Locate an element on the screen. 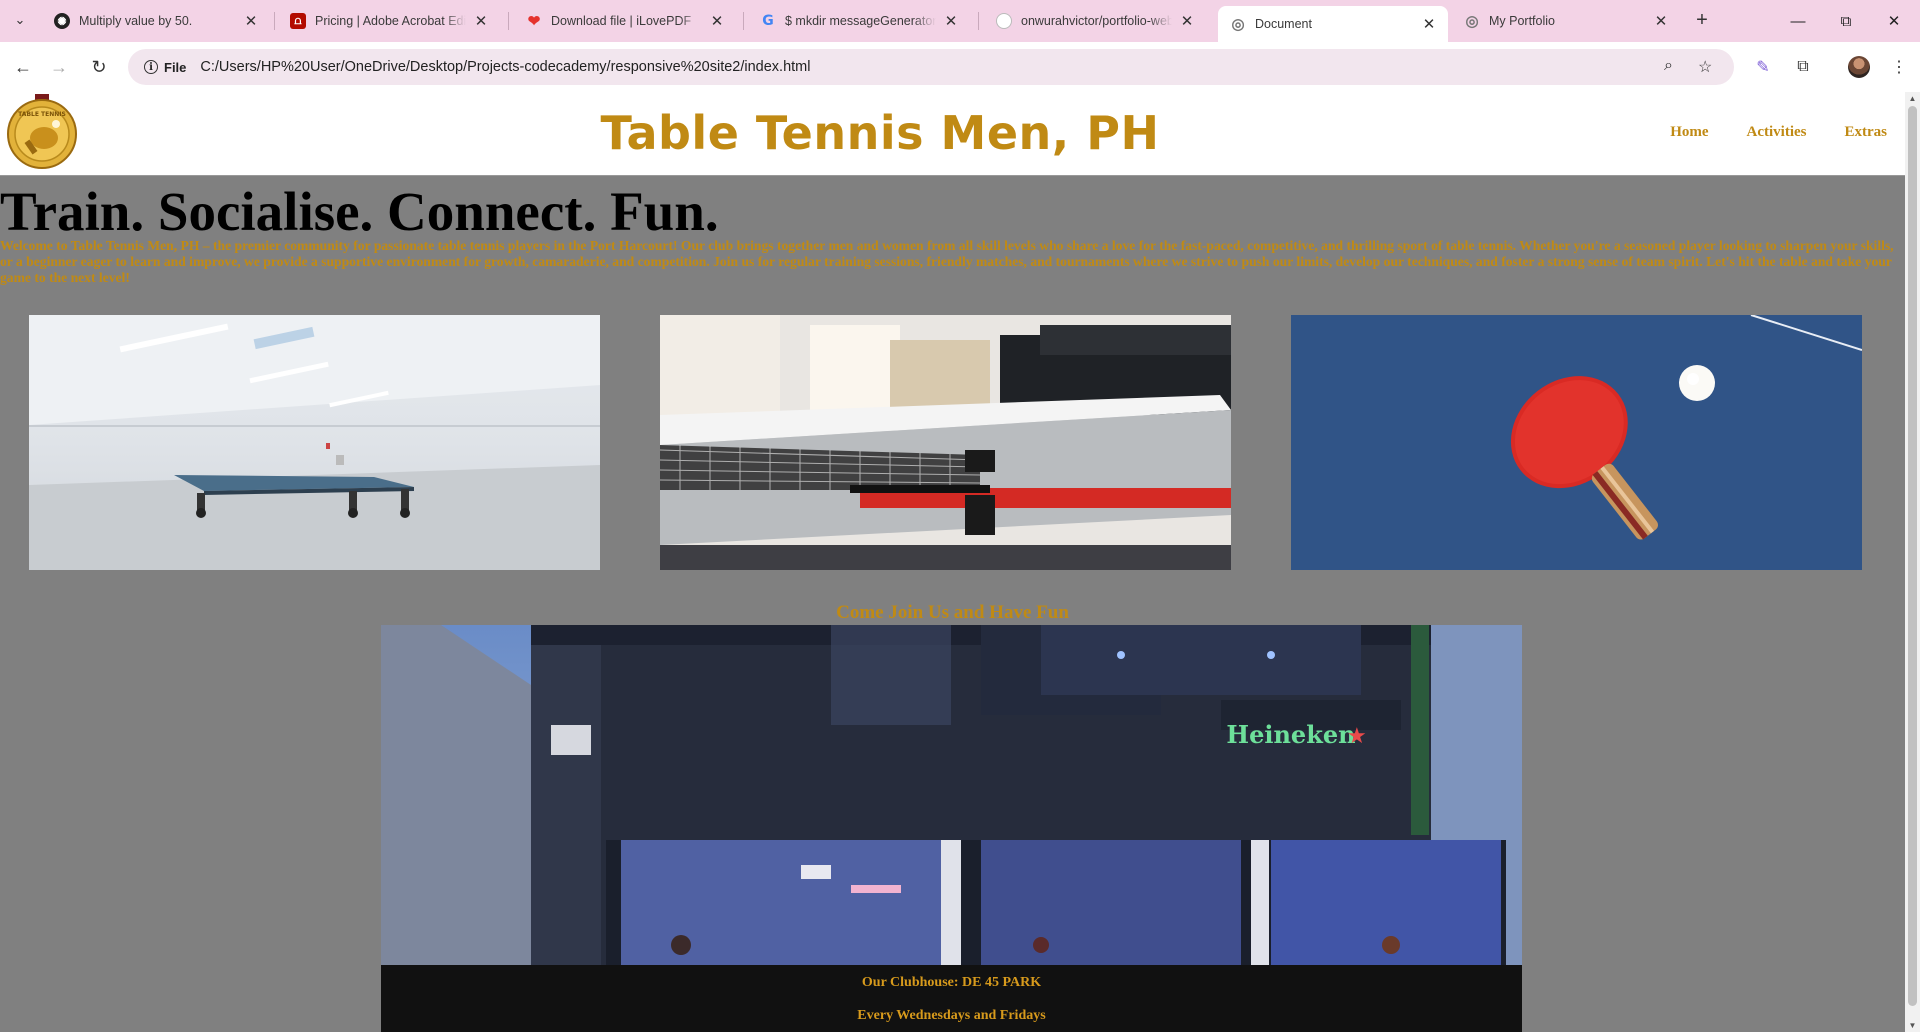  tab-title: Pricing | Adobe Acrobat Edit a PDF is located at coordinates (390, 21).